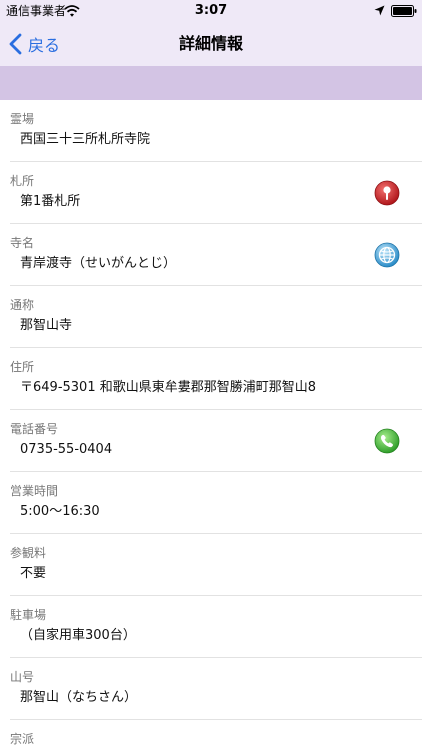 The width and height of the screenshot is (422, 750). What do you see at coordinates (216, 441) in the screenshot?
I see `list-item: 電話番号 0735-55-0404` at bounding box center [216, 441].